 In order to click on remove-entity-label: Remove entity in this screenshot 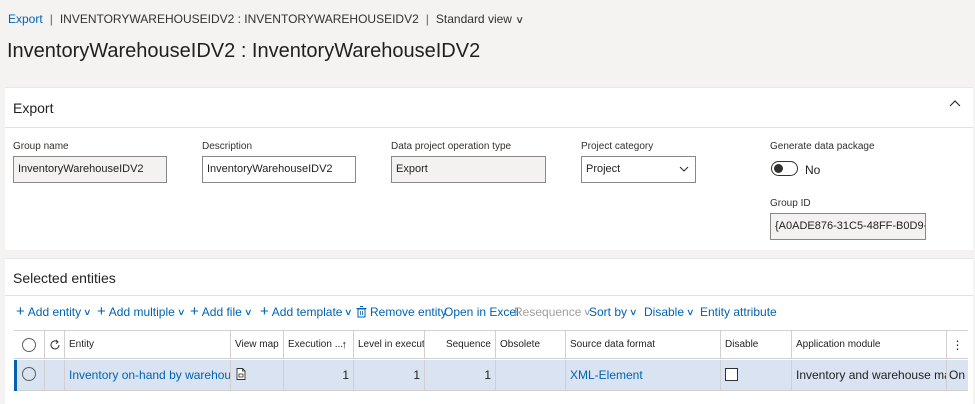, I will do `click(408, 312)`.